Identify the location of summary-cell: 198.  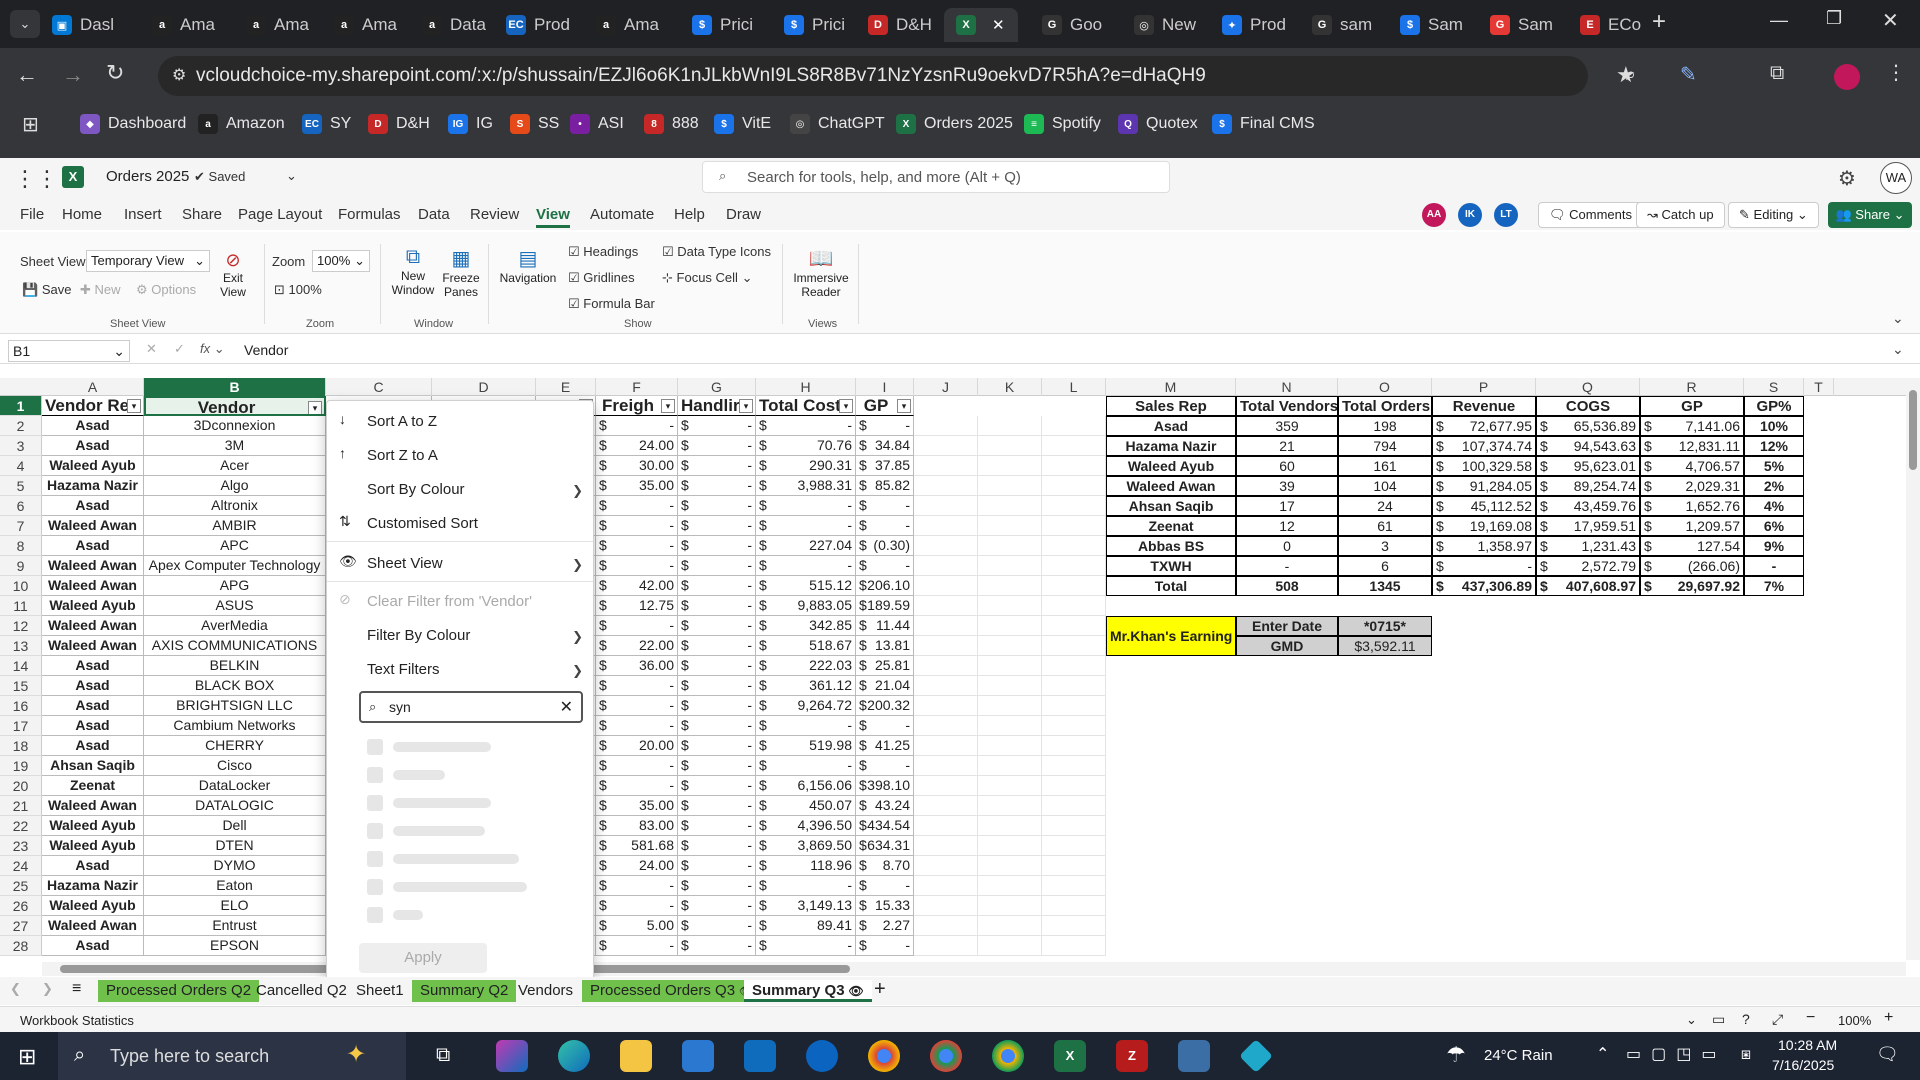
(1385, 426).